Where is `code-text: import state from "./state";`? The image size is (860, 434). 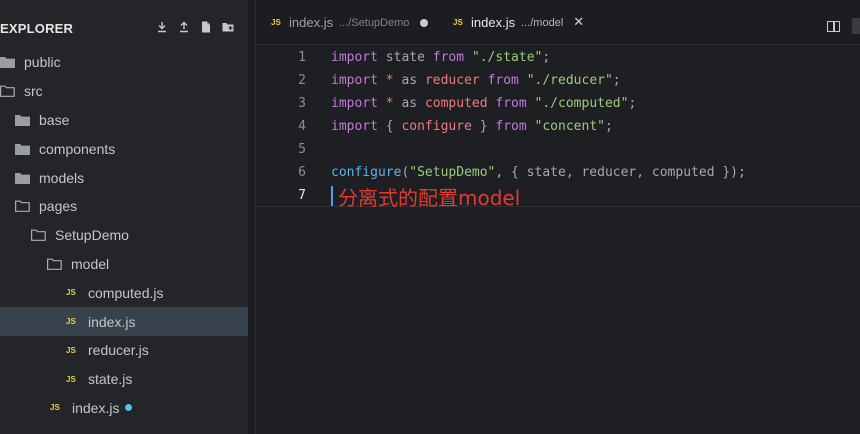
code-text: import state from "./state"; is located at coordinates (440, 57).